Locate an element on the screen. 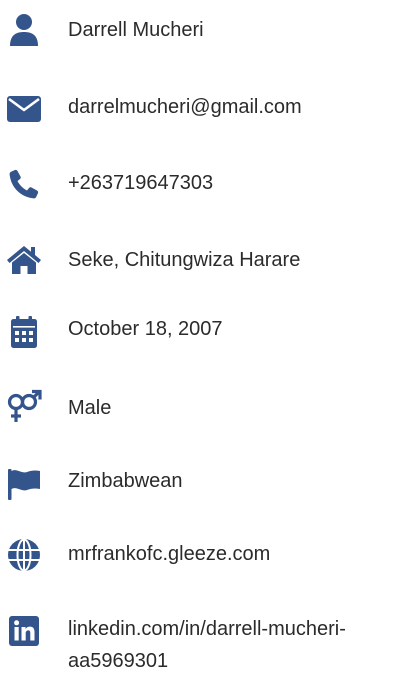  globe-icon is located at coordinates (24, 555).